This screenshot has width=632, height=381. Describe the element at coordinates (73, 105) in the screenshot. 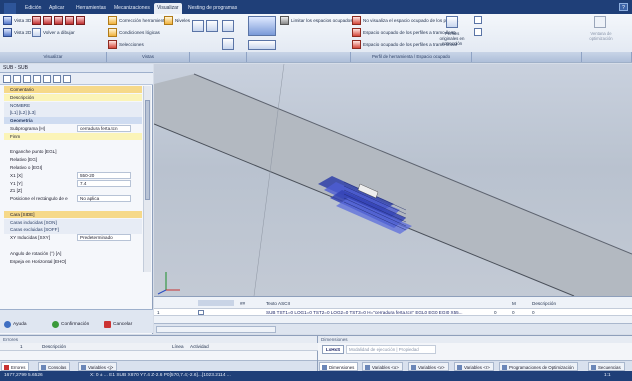

I see `property-row: NOMBRE` at that location.